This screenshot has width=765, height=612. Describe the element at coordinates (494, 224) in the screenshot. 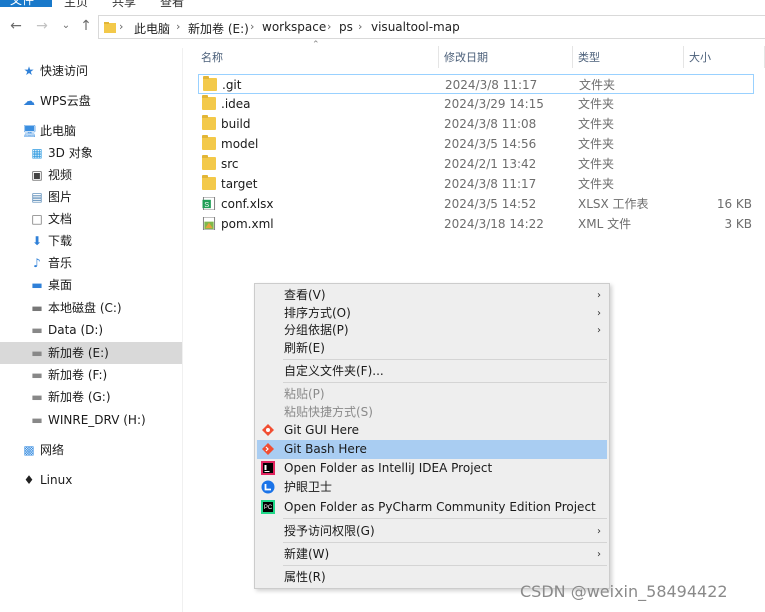

I see `file-date: 2024/3/18 14:22` at that location.